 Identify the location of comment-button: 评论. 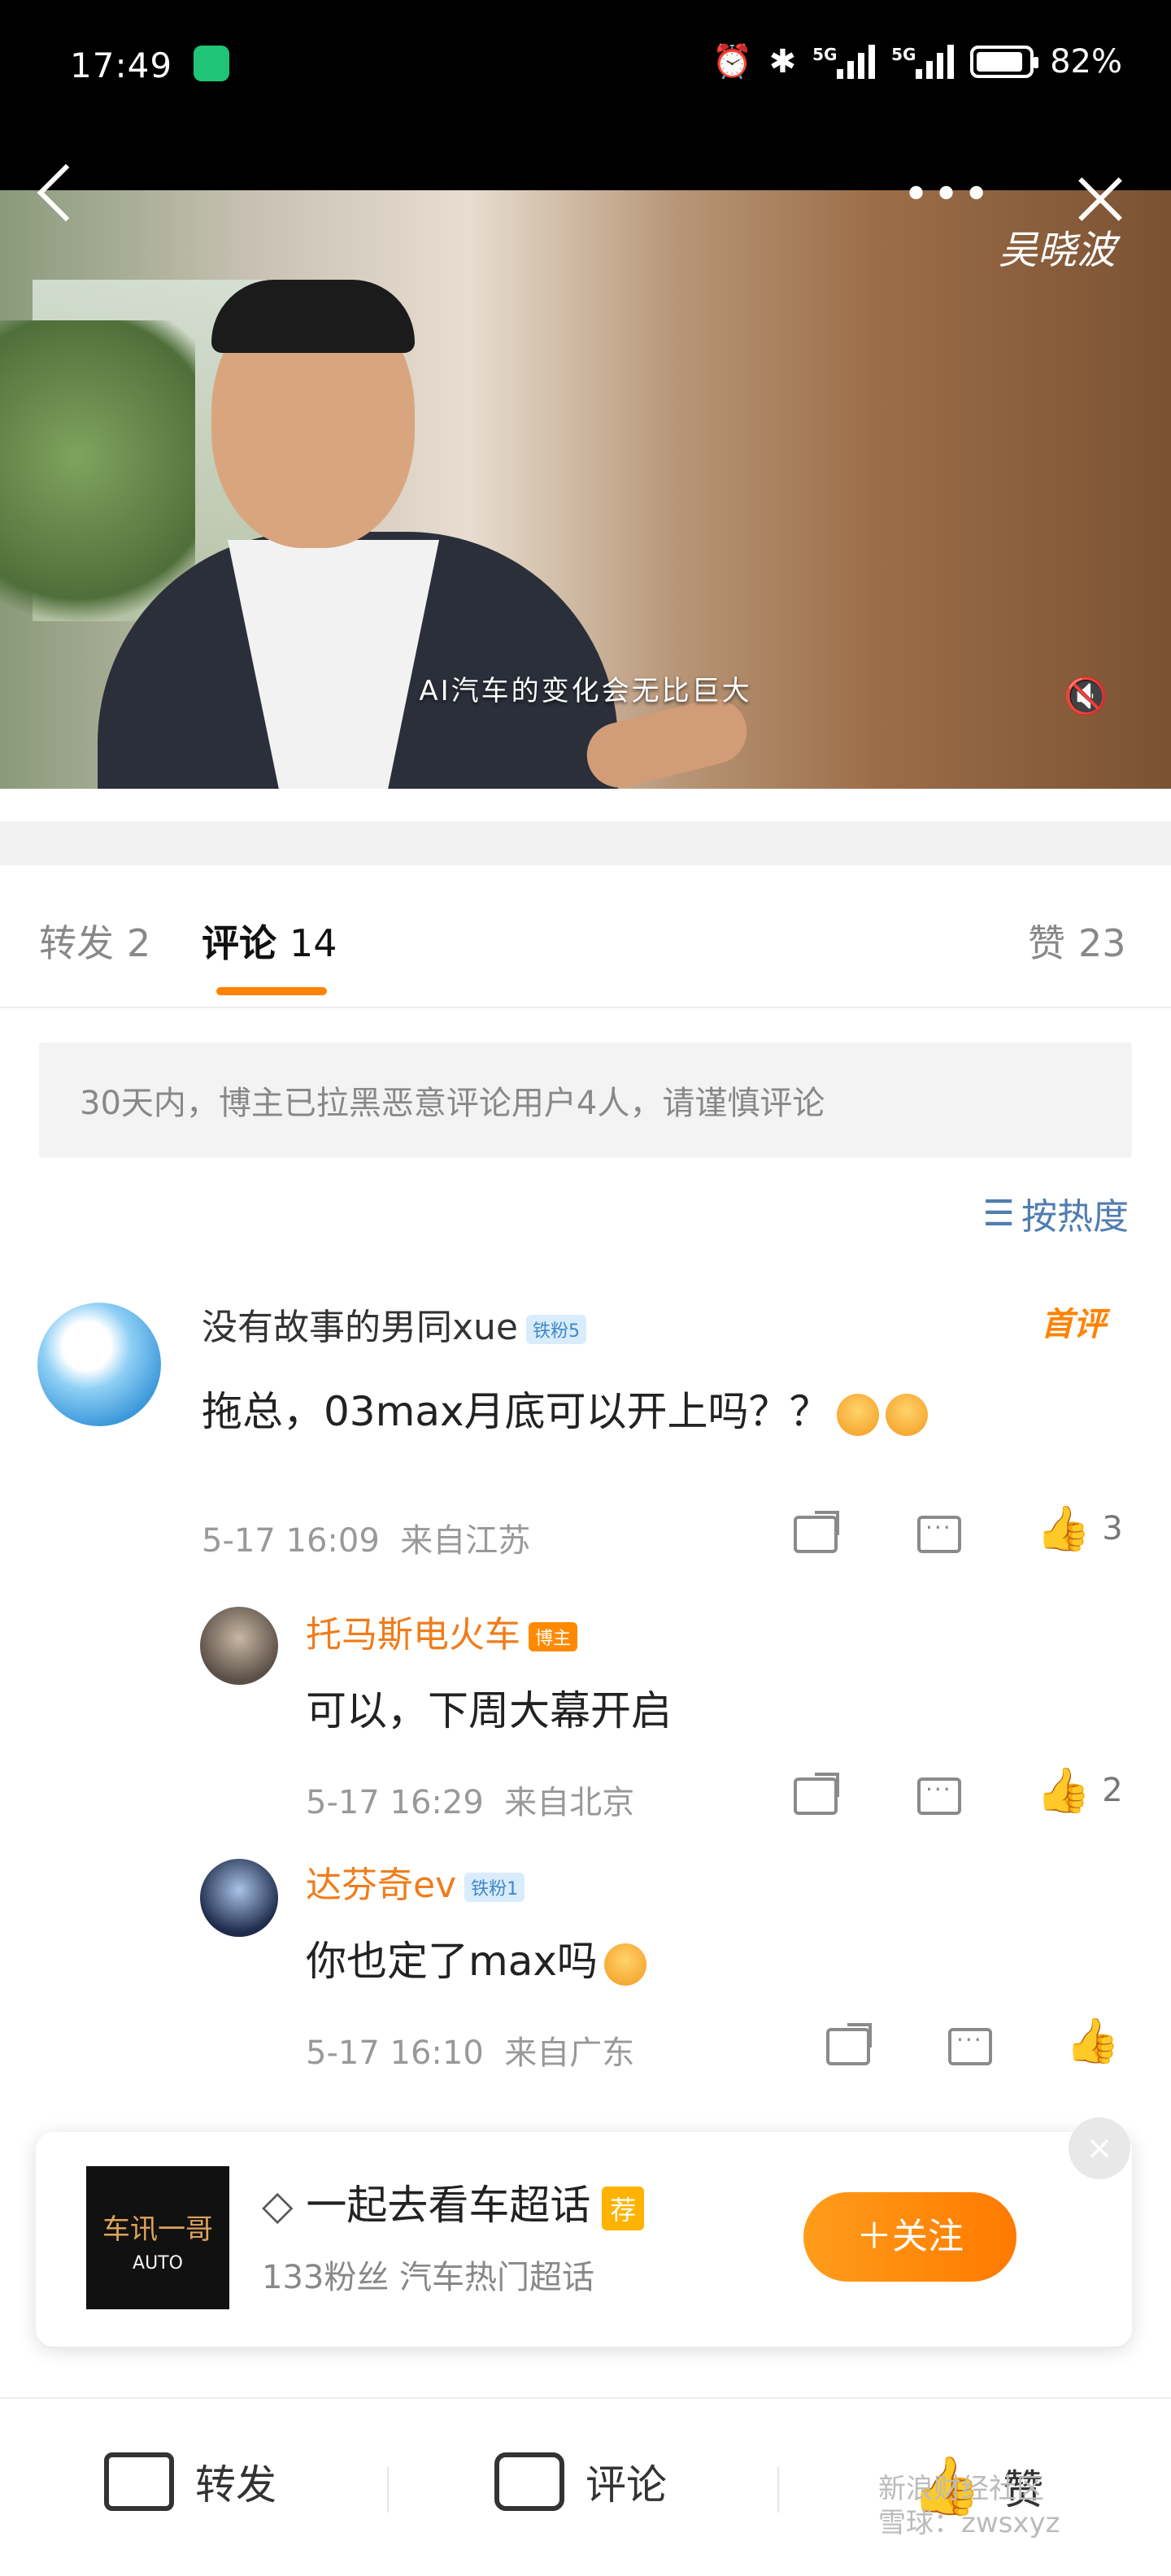
(581, 2482).